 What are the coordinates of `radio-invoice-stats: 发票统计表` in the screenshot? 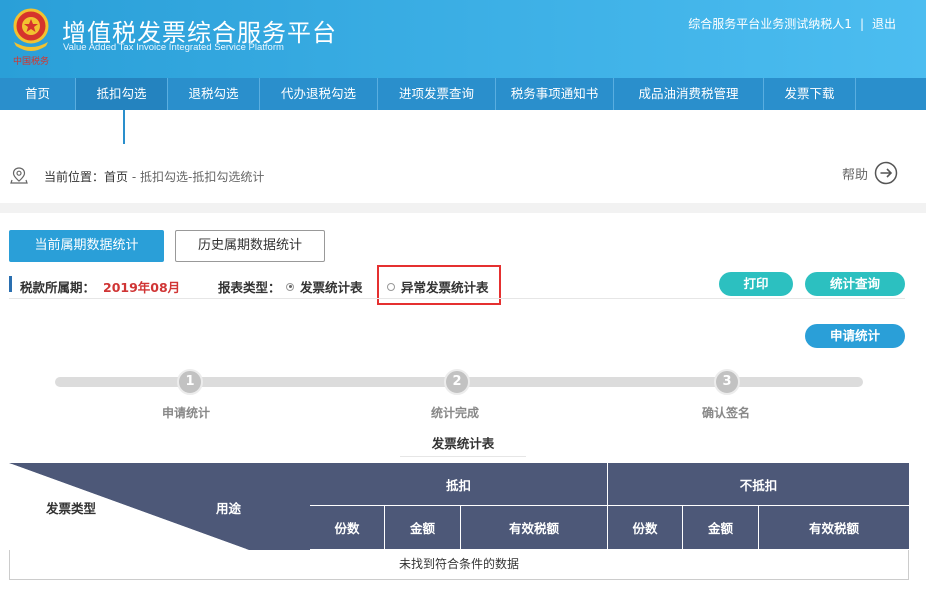 It's located at (324, 286).